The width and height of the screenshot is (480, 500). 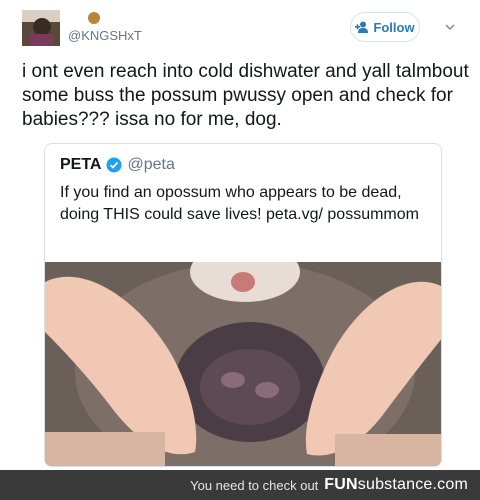 What do you see at coordinates (81, 164) in the screenshot?
I see `quoted-name: PETA` at bounding box center [81, 164].